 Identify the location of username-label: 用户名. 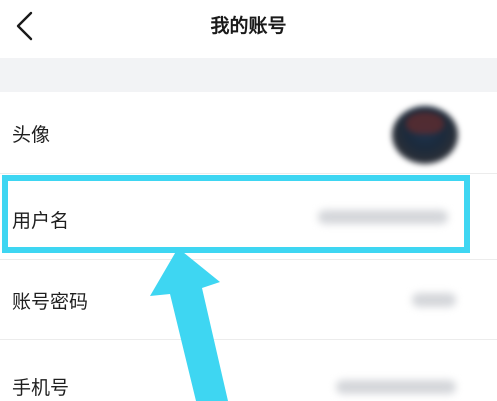
(41, 221).